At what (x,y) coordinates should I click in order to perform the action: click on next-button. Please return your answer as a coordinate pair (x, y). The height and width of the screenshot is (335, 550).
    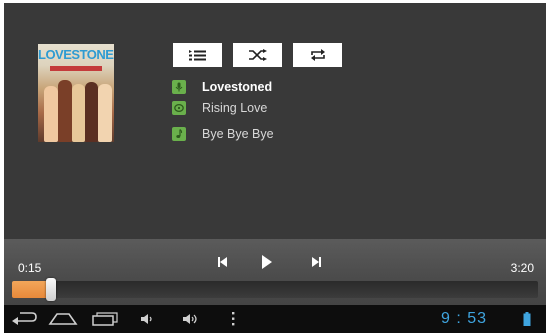
    Looking at the image, I should click on (316, 262).